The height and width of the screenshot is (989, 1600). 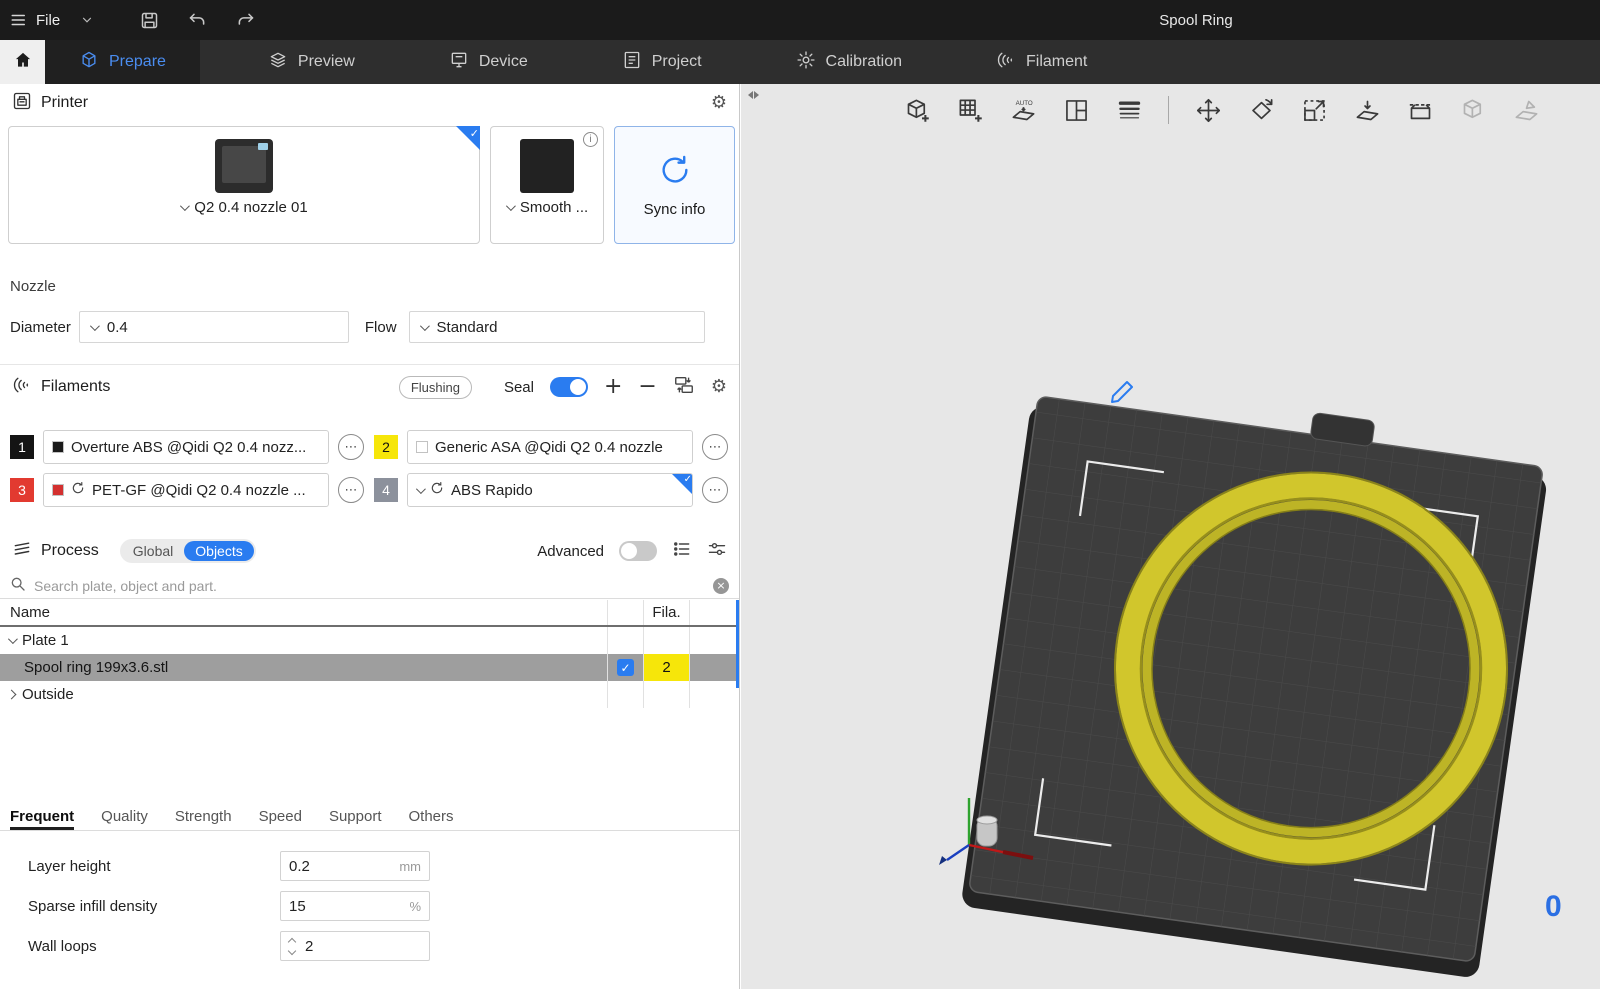 I want to click on filament-3-menu-button: ⋯, so click(x=351, y=490).